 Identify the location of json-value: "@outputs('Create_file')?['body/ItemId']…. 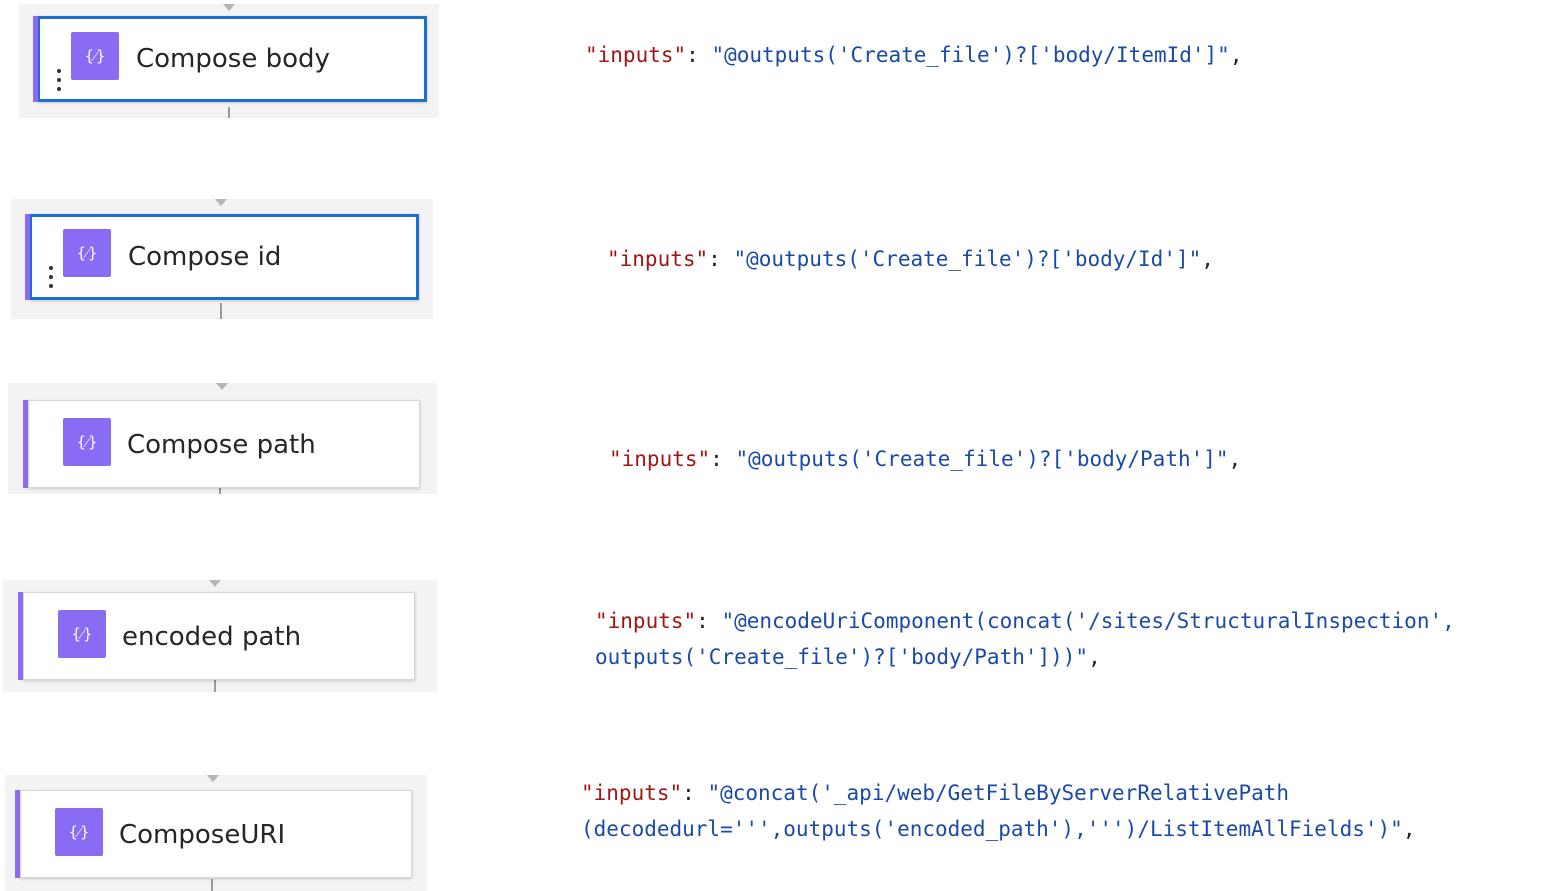
(970, 55).